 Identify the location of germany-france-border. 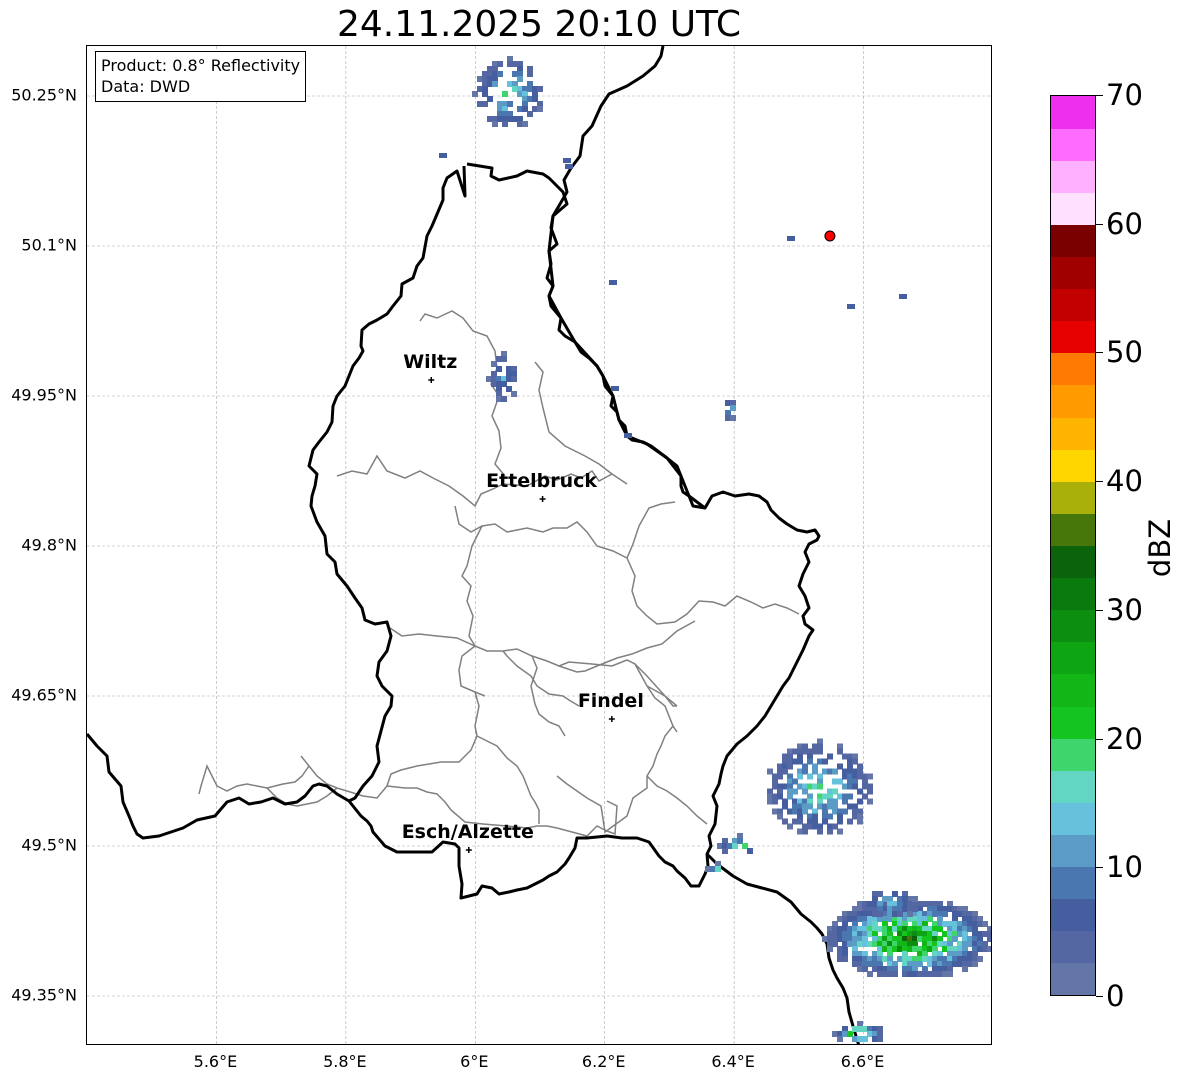
(782, 948).